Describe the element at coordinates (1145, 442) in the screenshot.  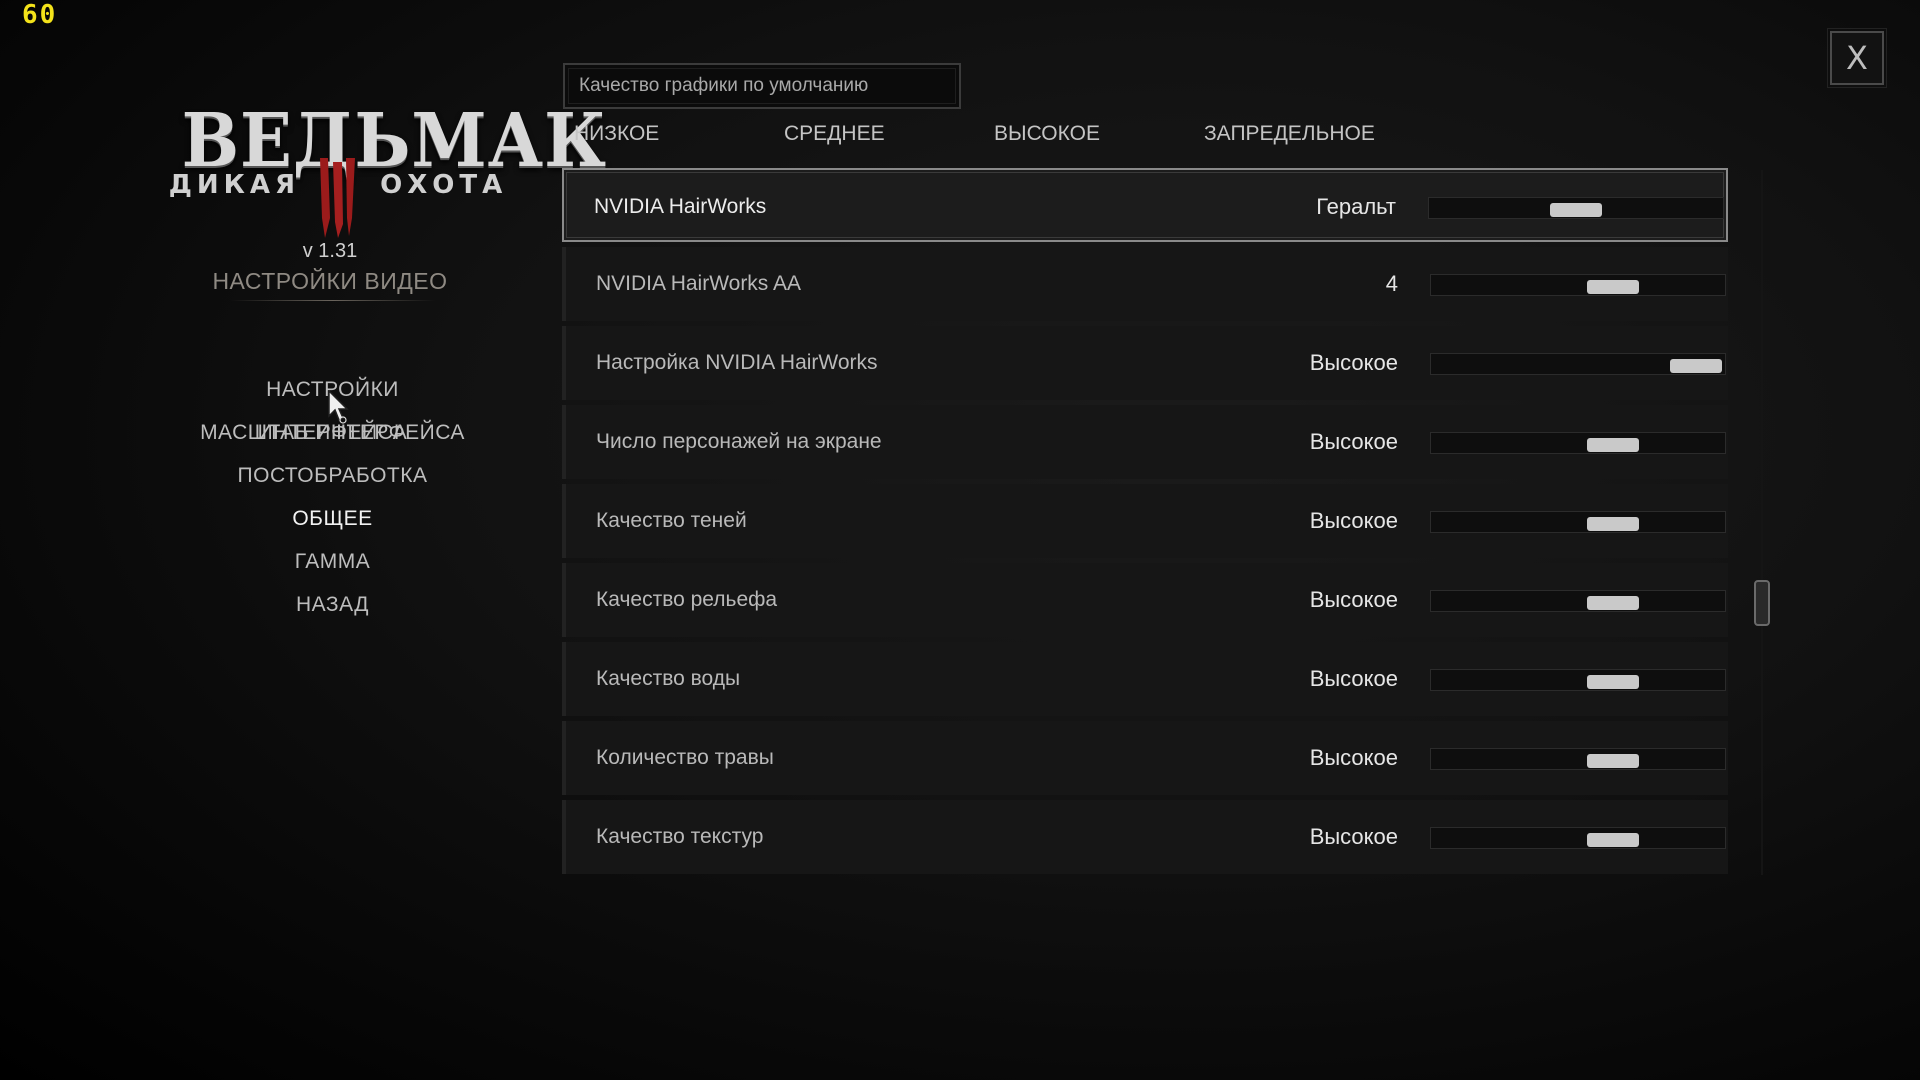
I see `setting-row: Число персонажей на экране Высокое` at that location.